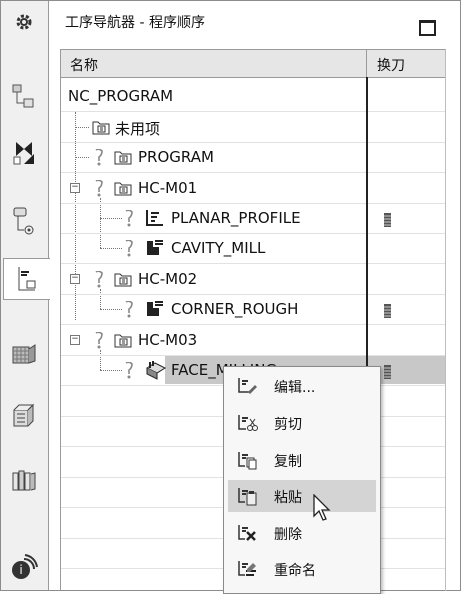 The height and width of the screenshot is (594, 461). What do you see at coordinates (26, 279) in the screenshot?
I see `operation-icon` at bounding box center [26, 279].